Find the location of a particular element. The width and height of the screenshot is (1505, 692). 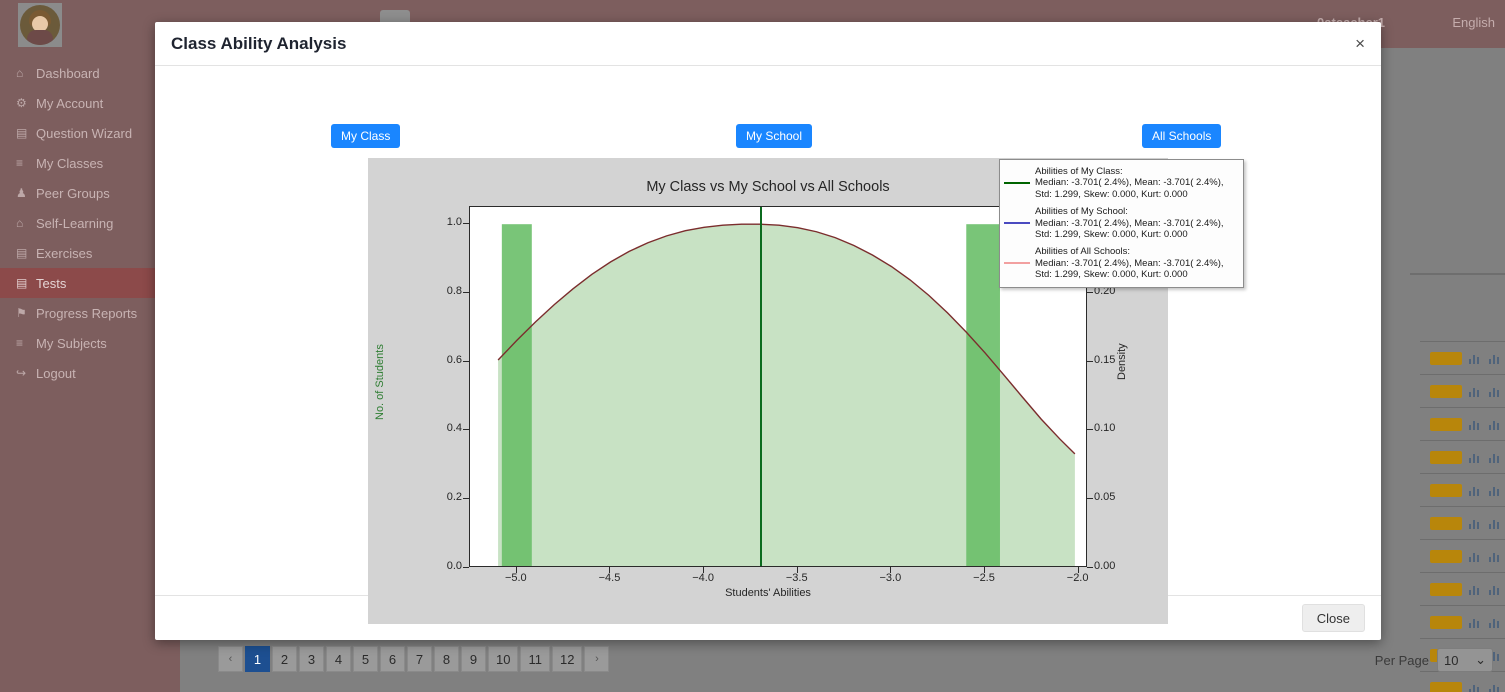

all-schools-button: All Schools is located at coordinates (1182, 136).